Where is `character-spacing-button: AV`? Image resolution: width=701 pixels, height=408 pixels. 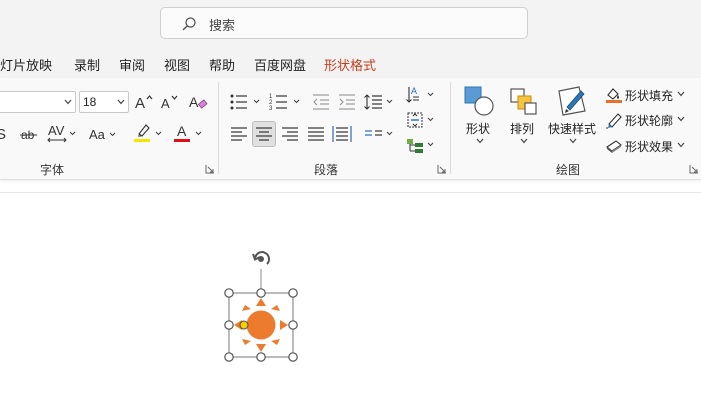
character-spacing-button: AV is located at coordinates (62, 133).